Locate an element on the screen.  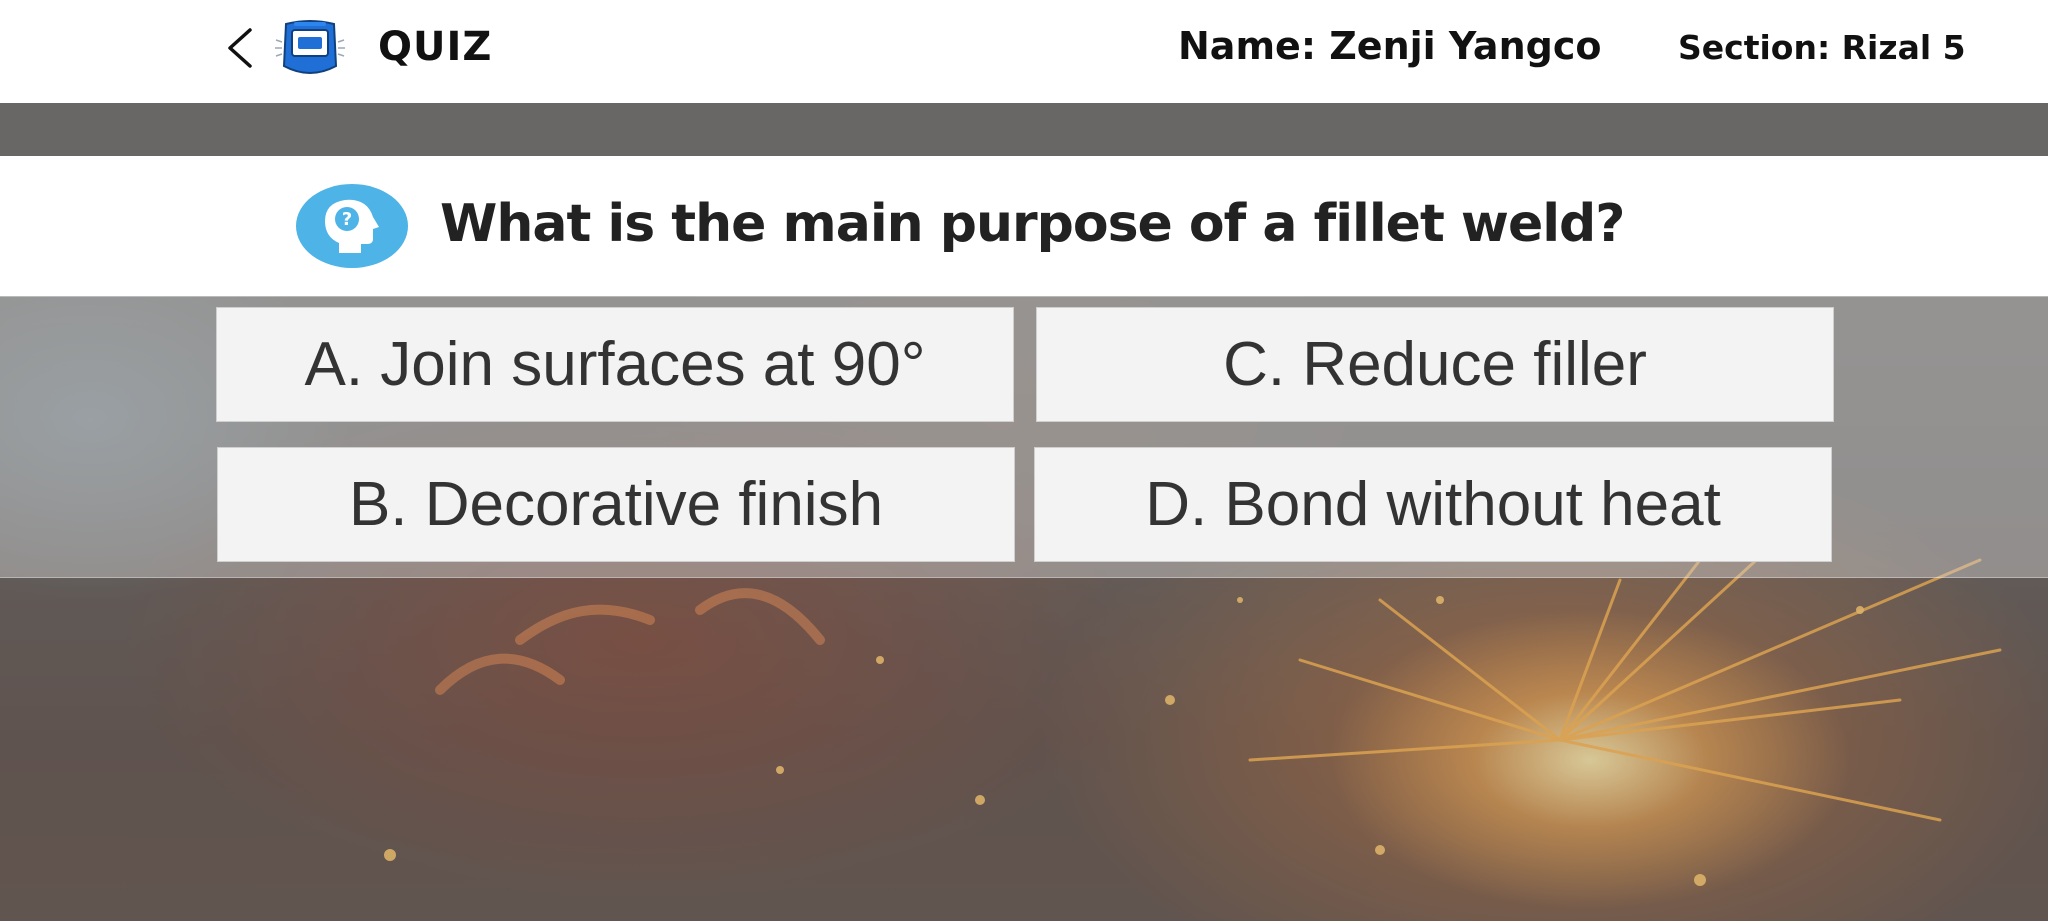
answer-option-d: D. Bond without heat is located at coordinates (1433, 504).